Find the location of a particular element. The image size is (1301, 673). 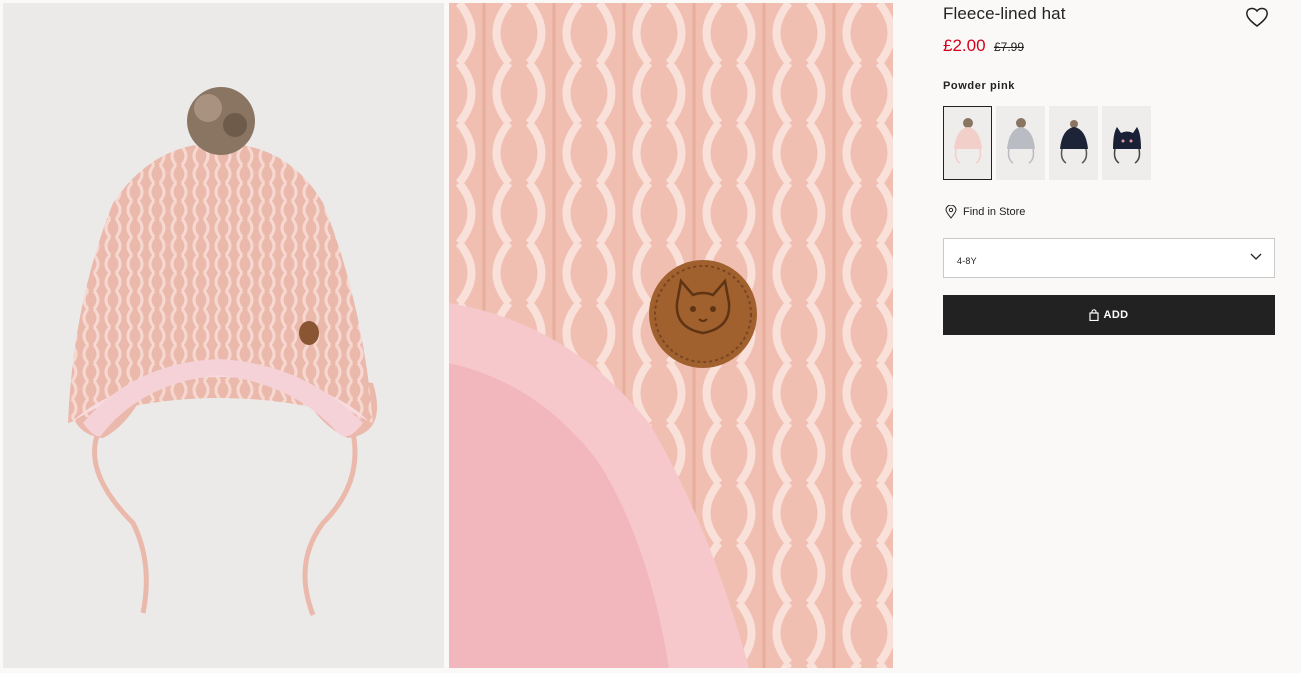

product-title: Fleece-lined hat is located at coordinates (1004, 13).